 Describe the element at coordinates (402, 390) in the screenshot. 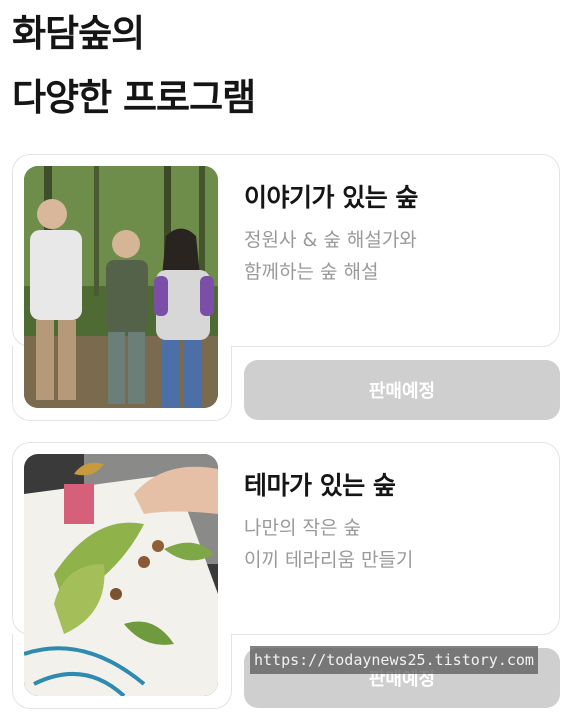

I see `sale-status-button: 판매예정` at that location.